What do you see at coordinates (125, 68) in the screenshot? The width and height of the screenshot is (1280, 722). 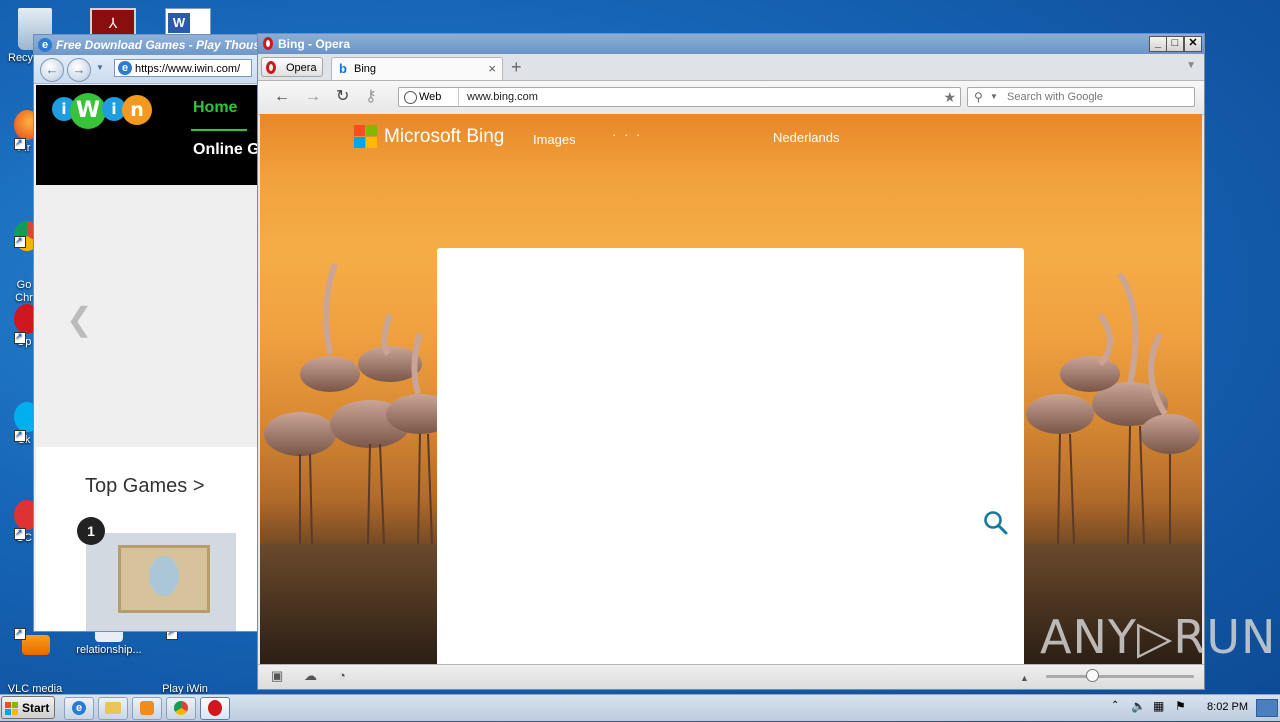 I see `page-icon: e` at bounding box center [125, 68].